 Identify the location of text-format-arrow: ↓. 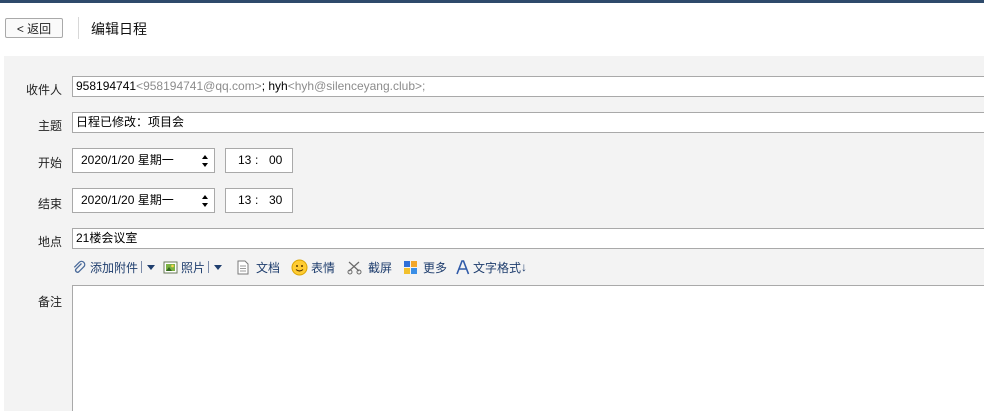
(524, 267).